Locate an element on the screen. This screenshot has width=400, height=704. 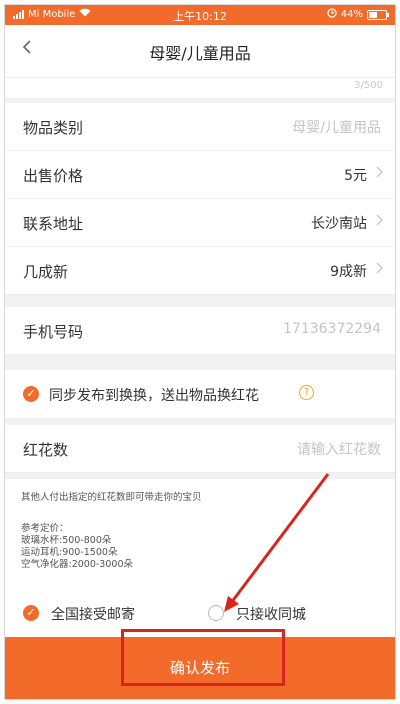
address-value: 长沙南站 is located at coordinates (339, 224).